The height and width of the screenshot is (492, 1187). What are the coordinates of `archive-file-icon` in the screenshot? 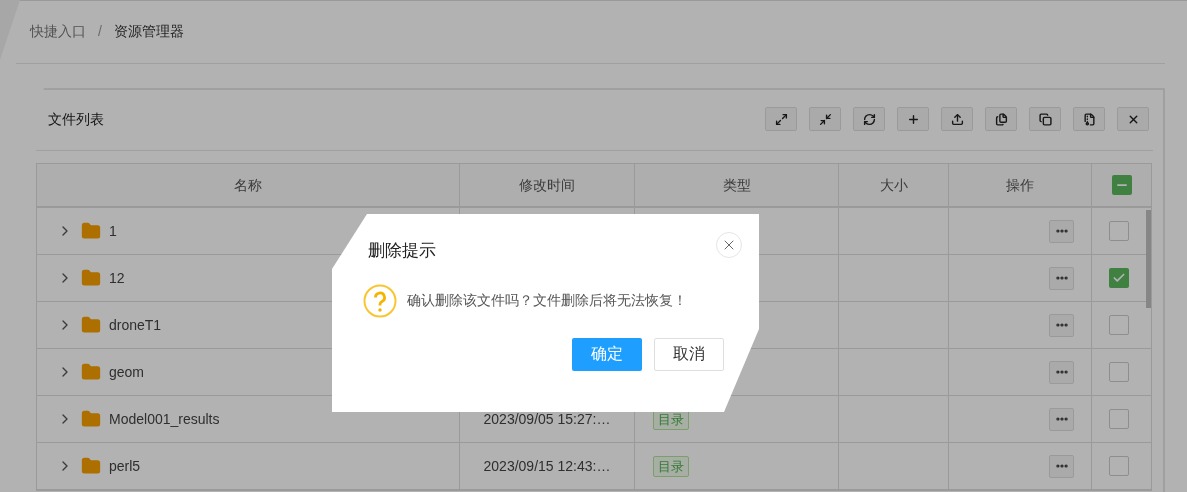 It's located at (1089, 119).